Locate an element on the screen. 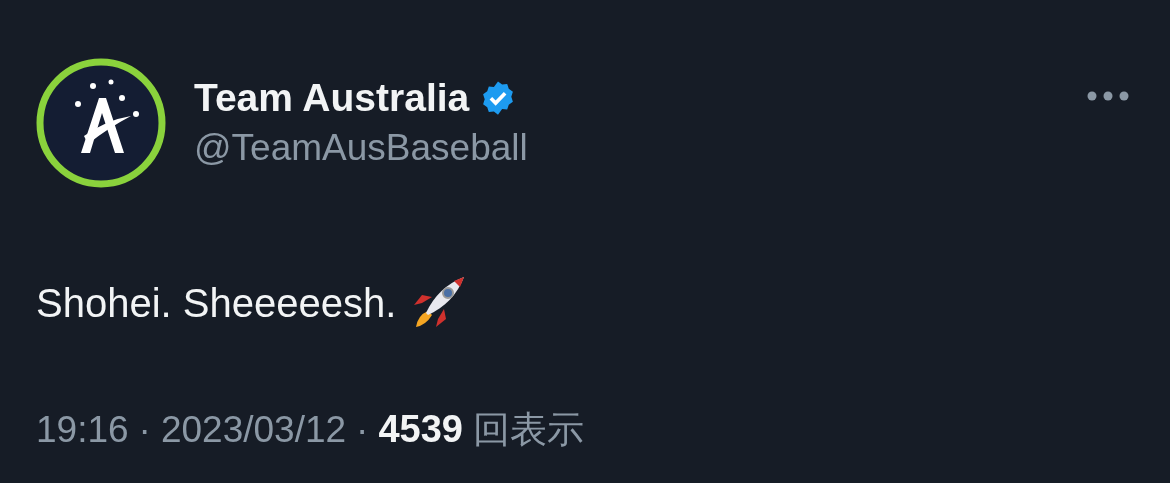 Image resolution: width=1170 pixels, height=483 pixels. avatar-logo-icon is located at coordinates (101, 123).